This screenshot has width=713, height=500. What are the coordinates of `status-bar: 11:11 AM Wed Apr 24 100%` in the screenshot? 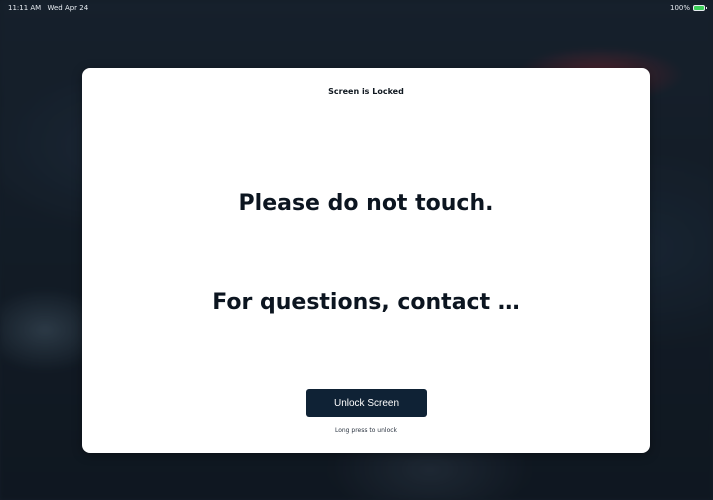 It's located at (356, 8).